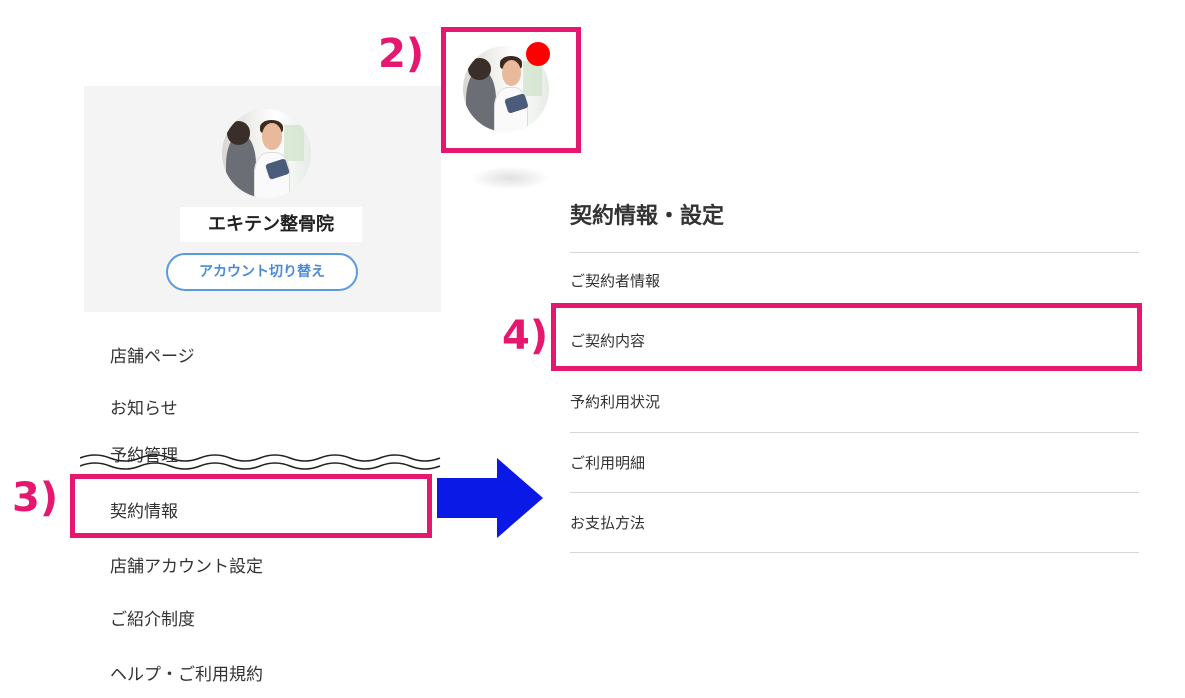  What do you see at coordinates (538, 54) in the screenshot?
I see `notification-dot-icon` at bounding box center [538, 54].